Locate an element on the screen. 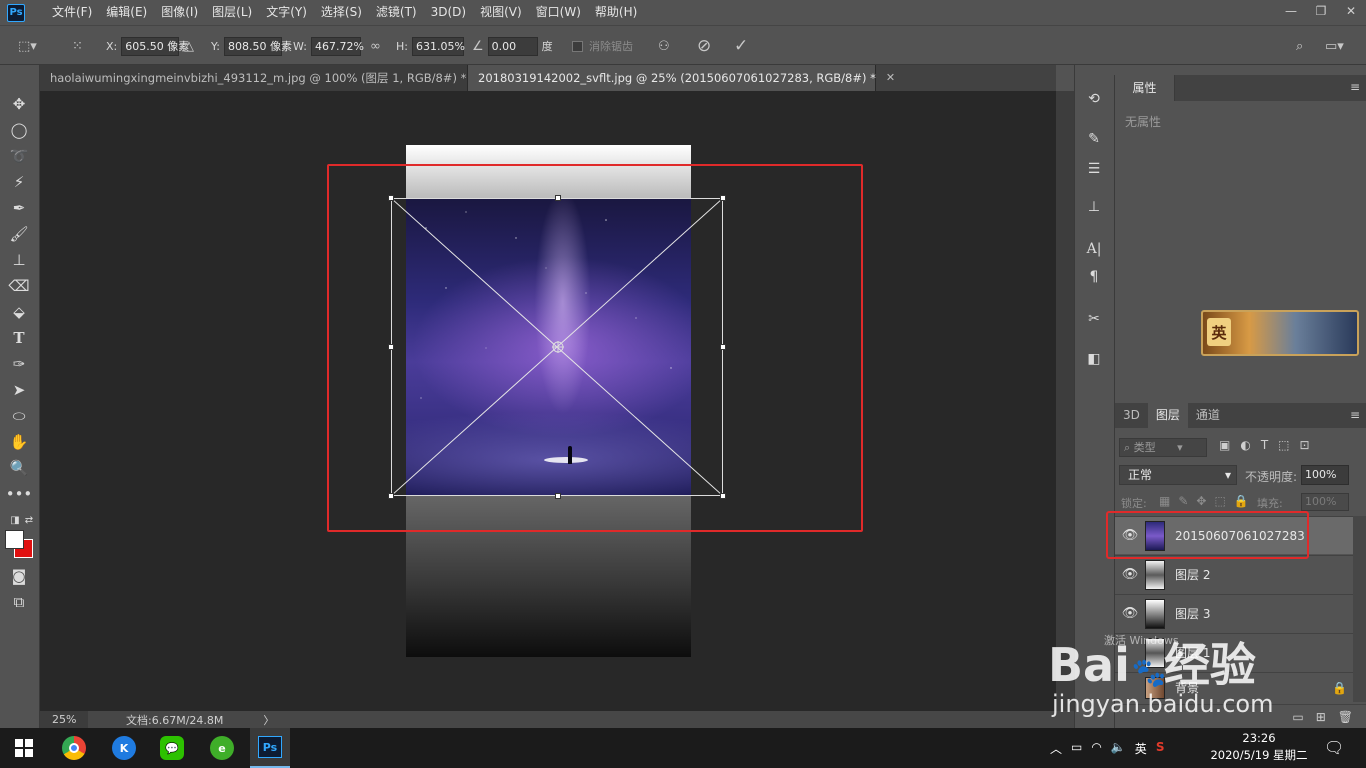  shape-filter-icon: ⬚ is located at coordinates (1283, 447).